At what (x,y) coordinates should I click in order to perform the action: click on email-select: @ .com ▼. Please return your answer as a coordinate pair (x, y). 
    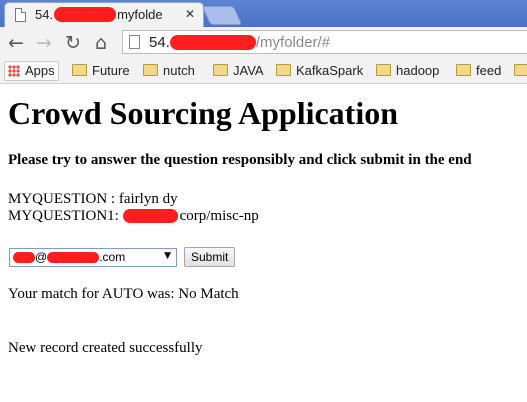
    Looking at the image, I should click on (93, 257).